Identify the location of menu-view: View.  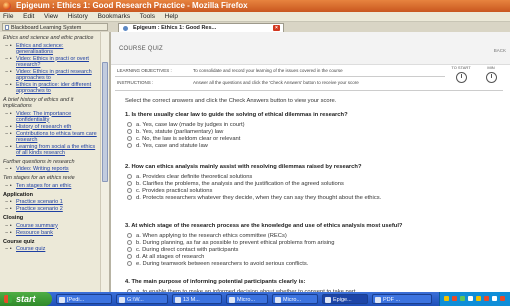
(51, 17).